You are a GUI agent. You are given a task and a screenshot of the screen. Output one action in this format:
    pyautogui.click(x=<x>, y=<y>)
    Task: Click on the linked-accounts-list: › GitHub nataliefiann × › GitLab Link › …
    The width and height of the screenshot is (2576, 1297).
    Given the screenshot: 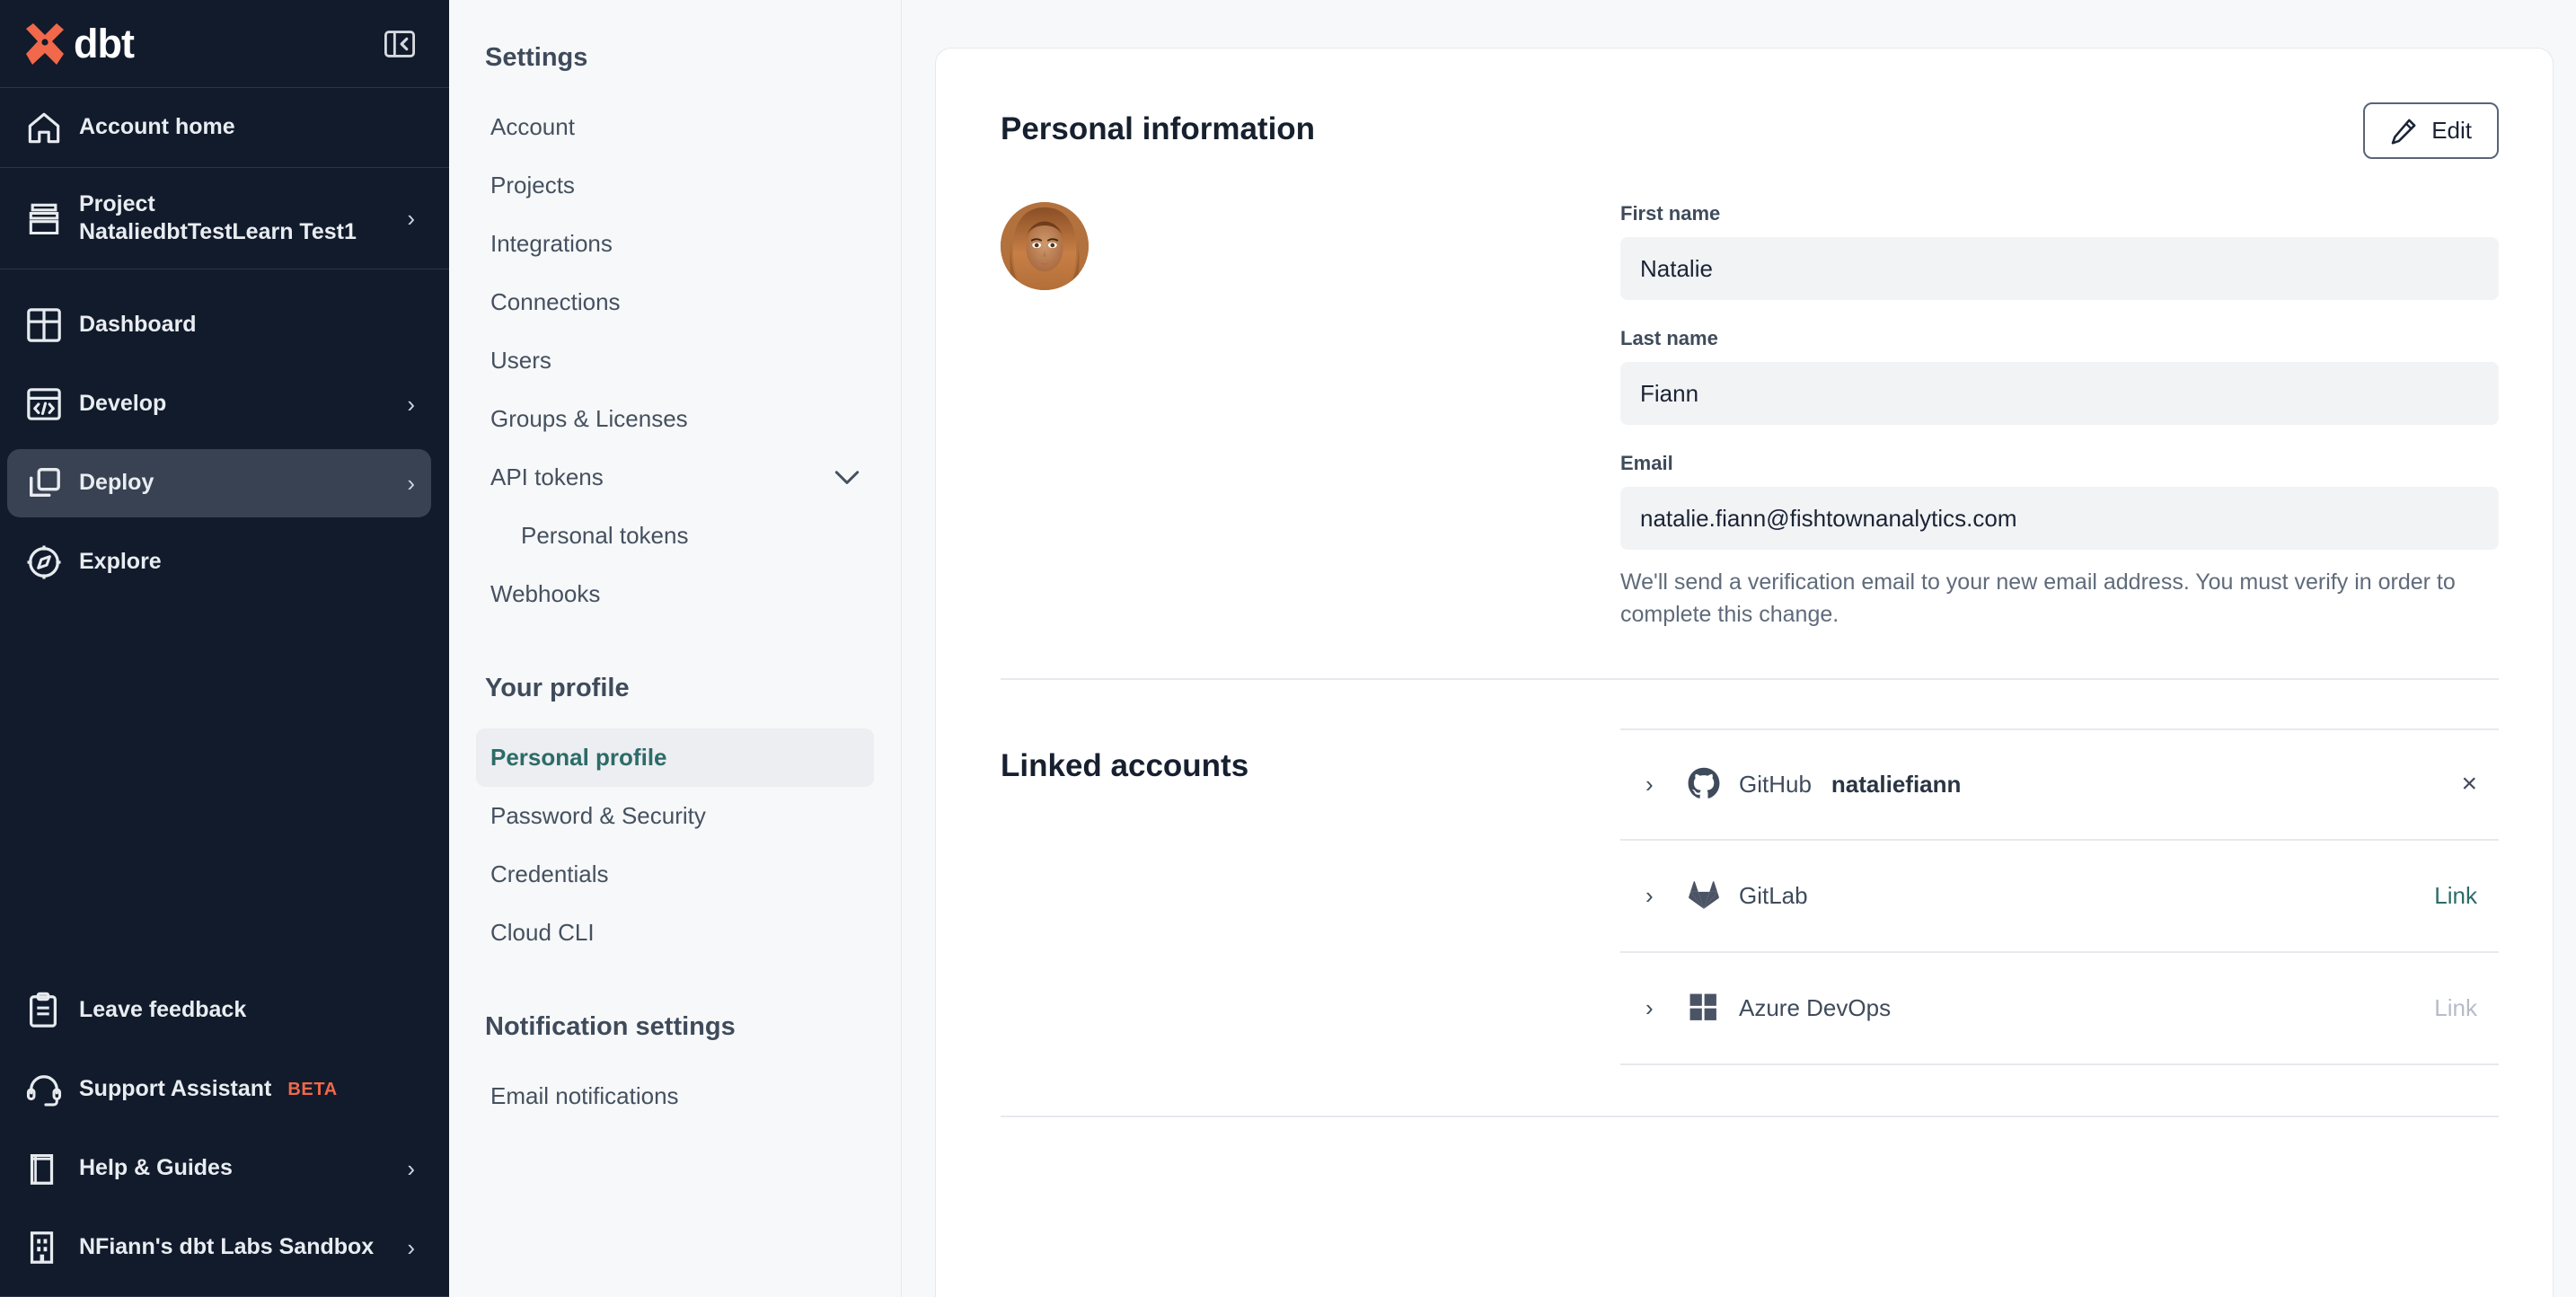 What is the action you would take?
    pyautogui.click(x=2059, y=896)
    